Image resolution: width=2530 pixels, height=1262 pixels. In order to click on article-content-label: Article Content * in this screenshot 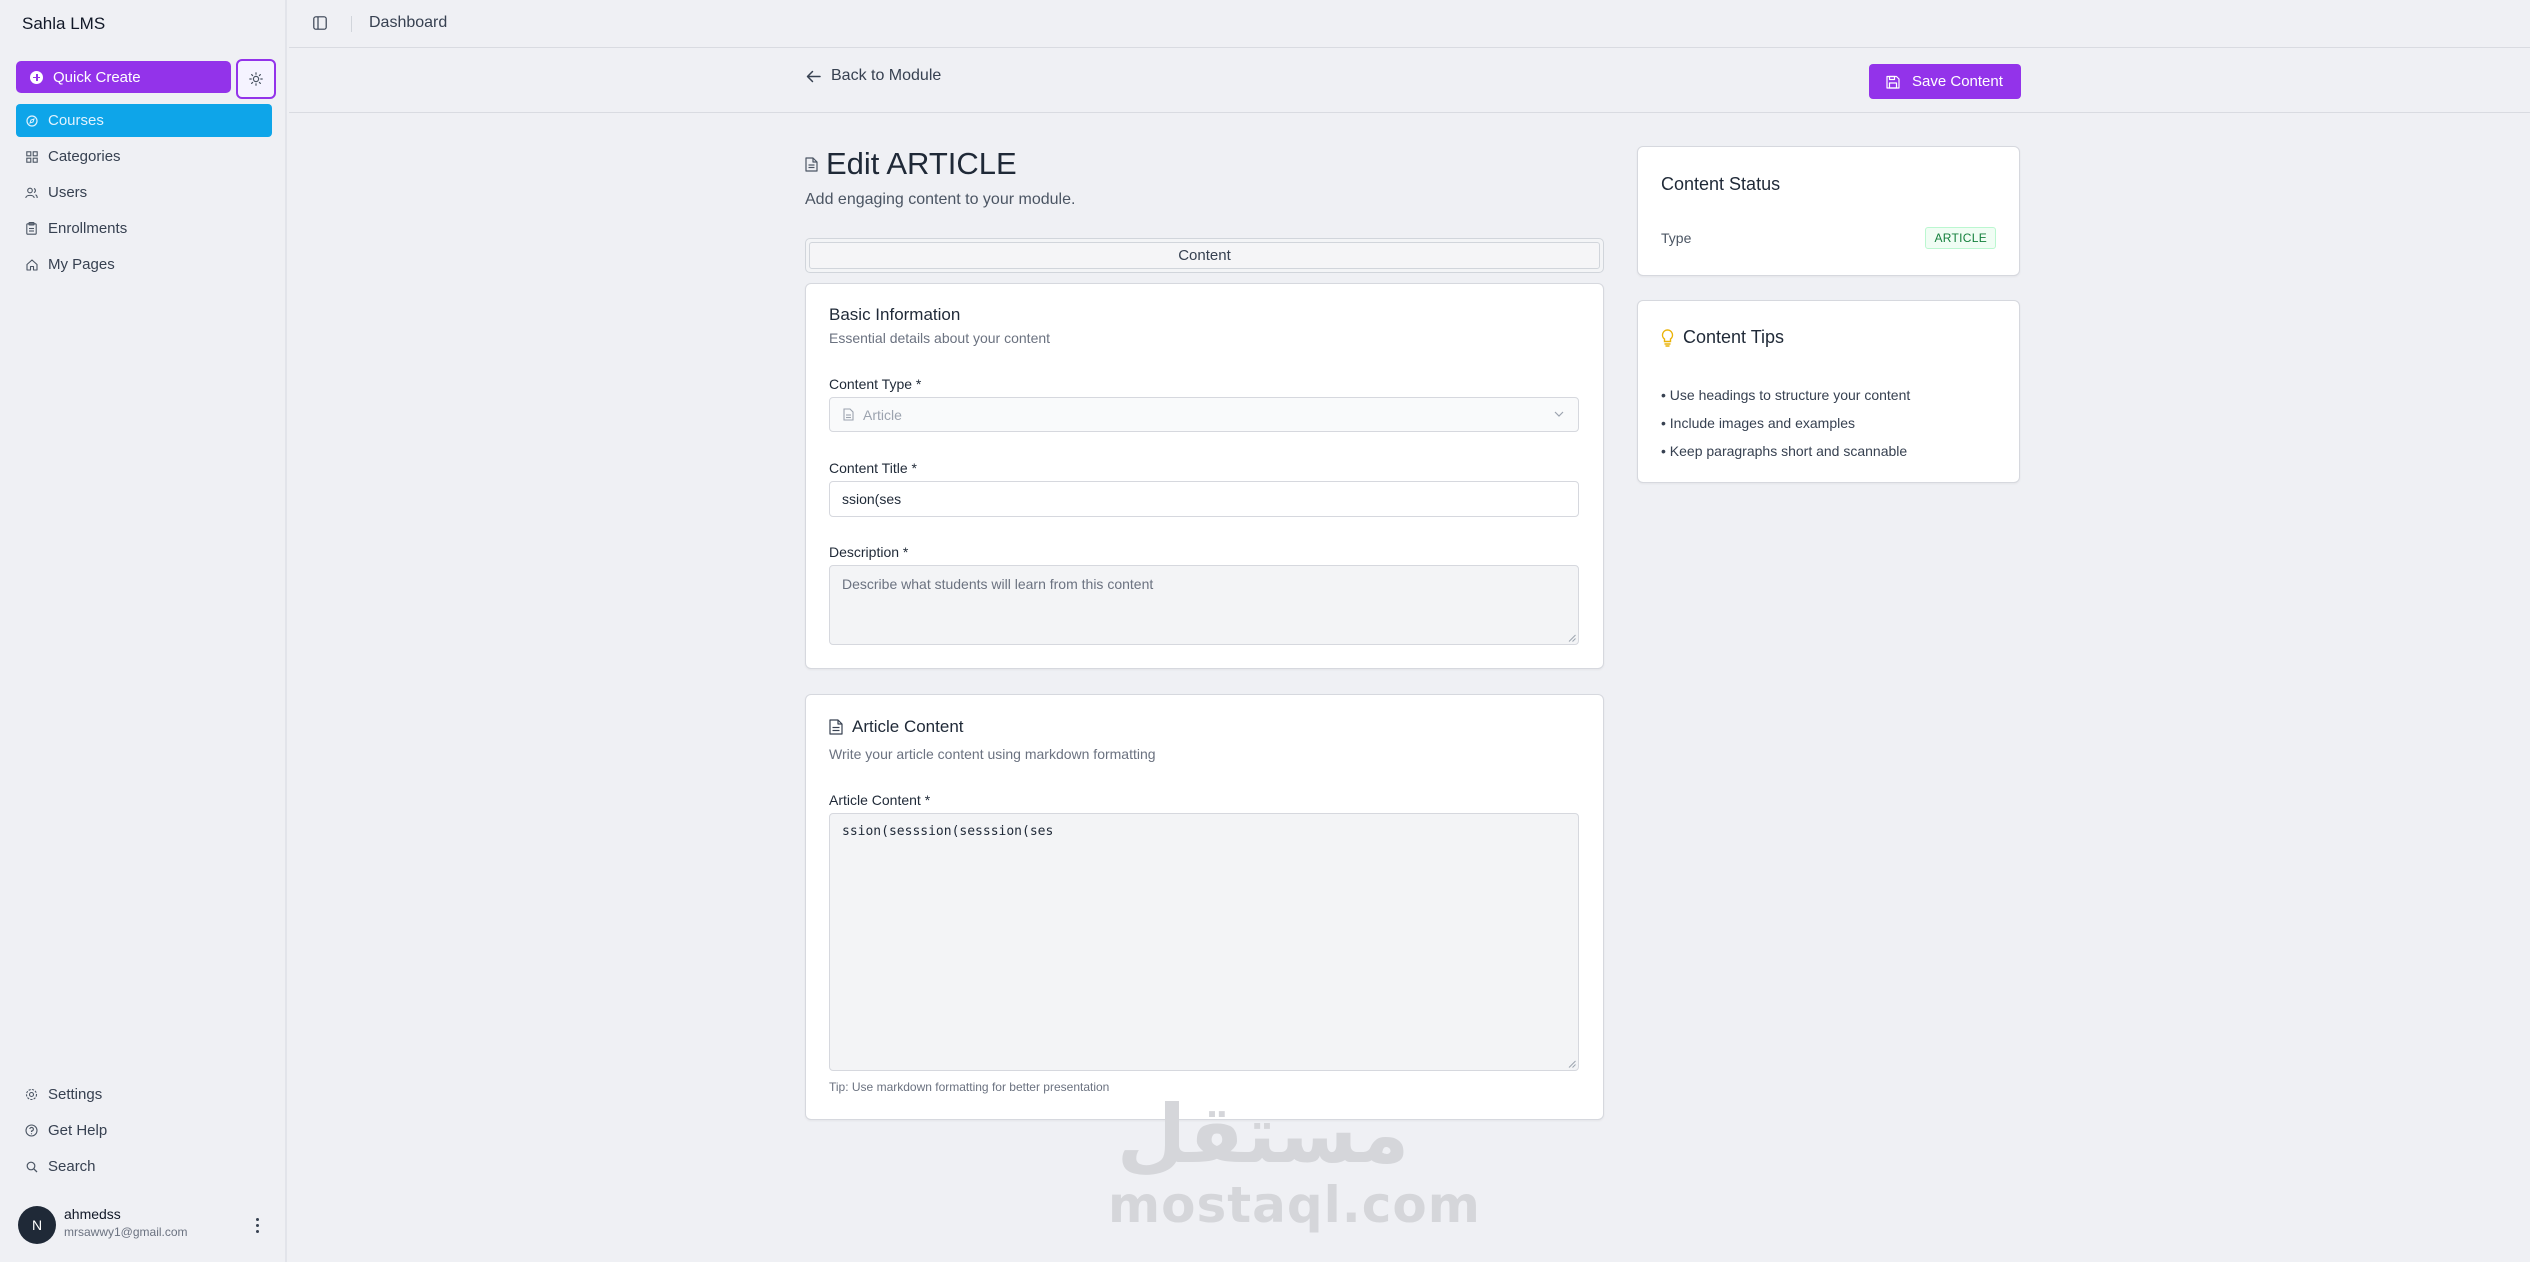, I will do `click(880, 800)`.